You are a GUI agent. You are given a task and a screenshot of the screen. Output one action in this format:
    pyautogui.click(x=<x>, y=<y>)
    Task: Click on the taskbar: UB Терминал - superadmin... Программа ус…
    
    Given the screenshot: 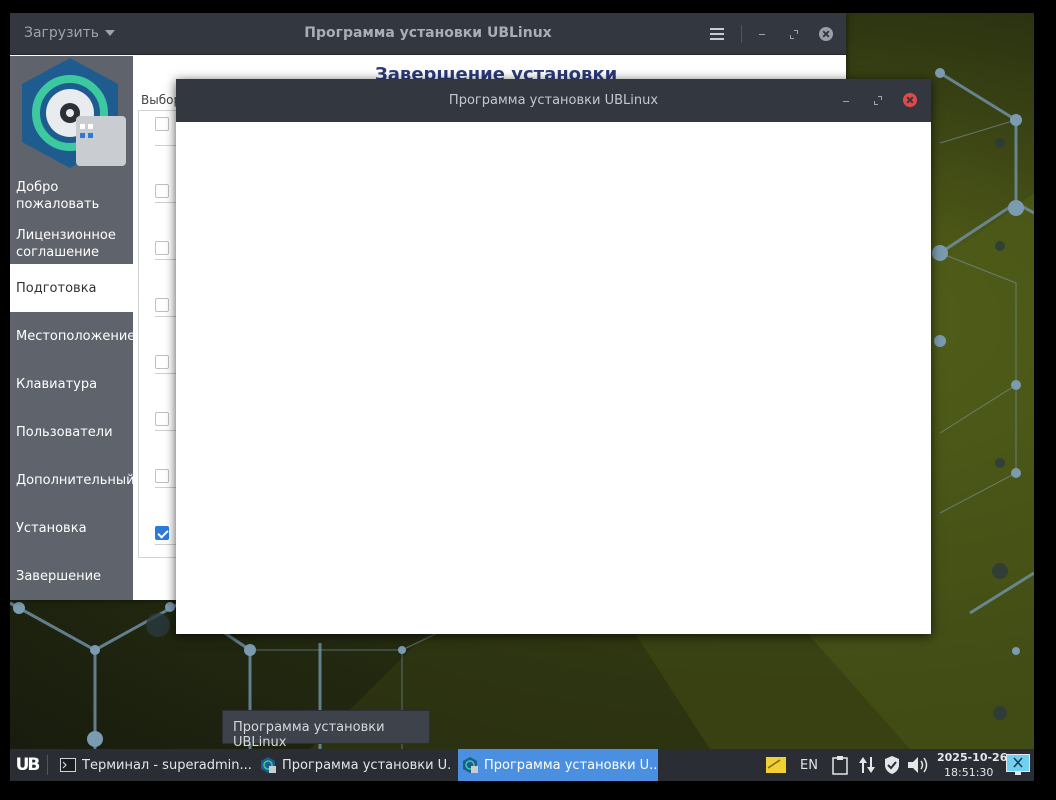 What is the action you would take?
    pyautogui.click(x=522, y=765)
    